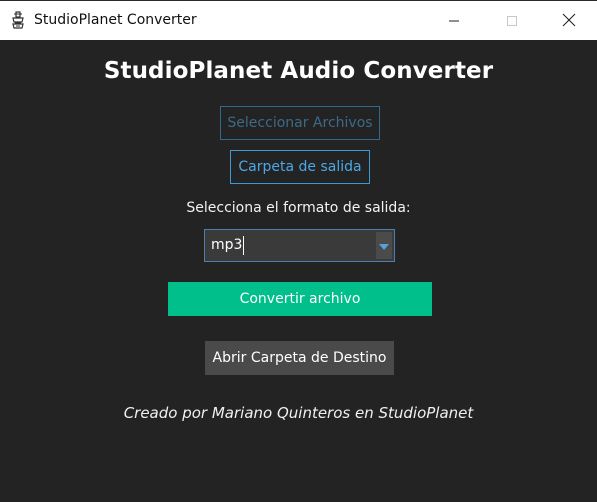 This screenshot has width=597, height=502. I want to click on close-button, so click(568, 21).